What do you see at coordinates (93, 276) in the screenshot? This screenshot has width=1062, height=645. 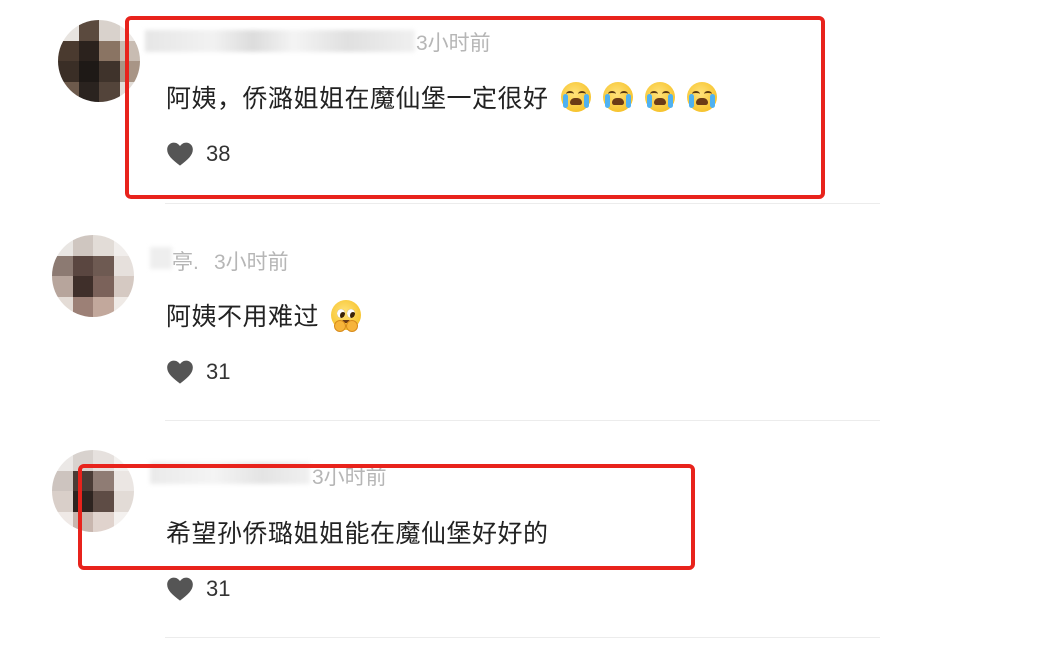 I see `avatar` at bounding box center [93, 276].